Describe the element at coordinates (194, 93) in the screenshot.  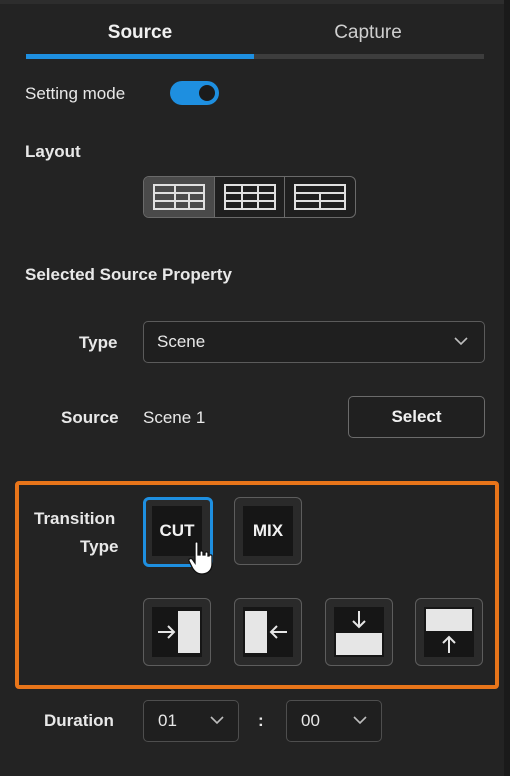
I see `setting-mode-toggle` at that location.